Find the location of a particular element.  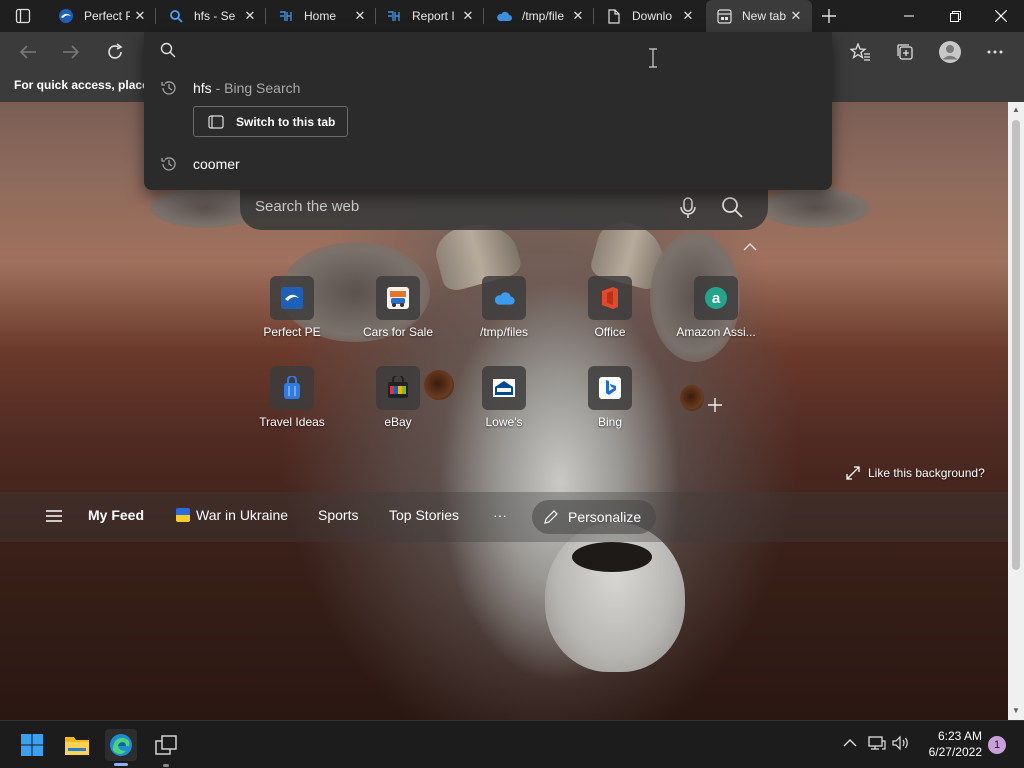

tile-label: Cars for Sale is located at coordinates (398, 332).